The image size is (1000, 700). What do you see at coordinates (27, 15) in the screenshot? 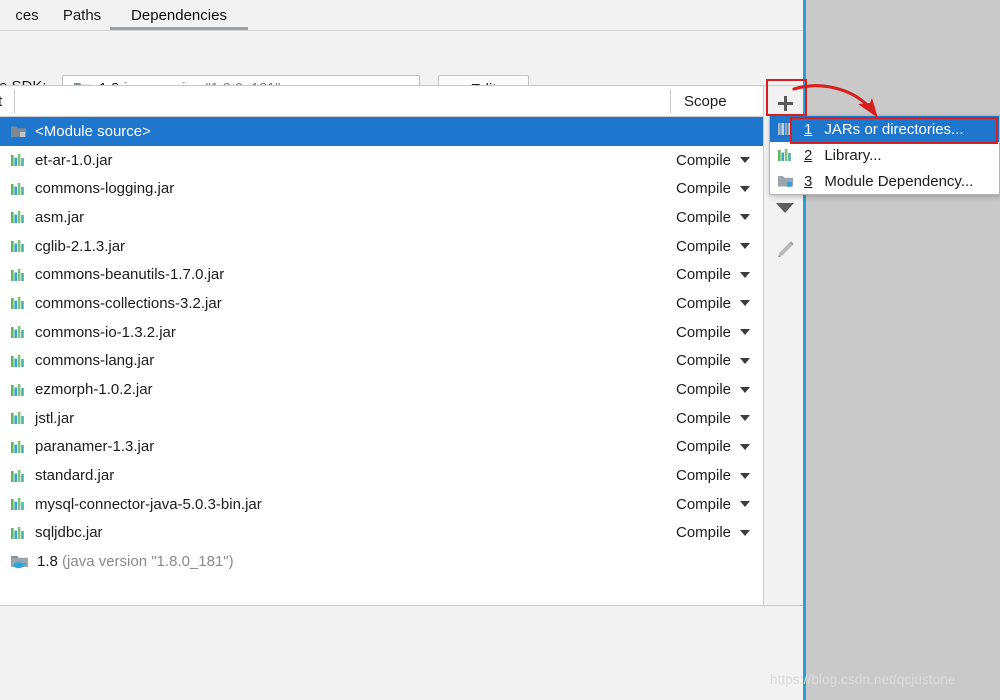
I see `tab-sources-label: ces` at bounding box center [27, 15].